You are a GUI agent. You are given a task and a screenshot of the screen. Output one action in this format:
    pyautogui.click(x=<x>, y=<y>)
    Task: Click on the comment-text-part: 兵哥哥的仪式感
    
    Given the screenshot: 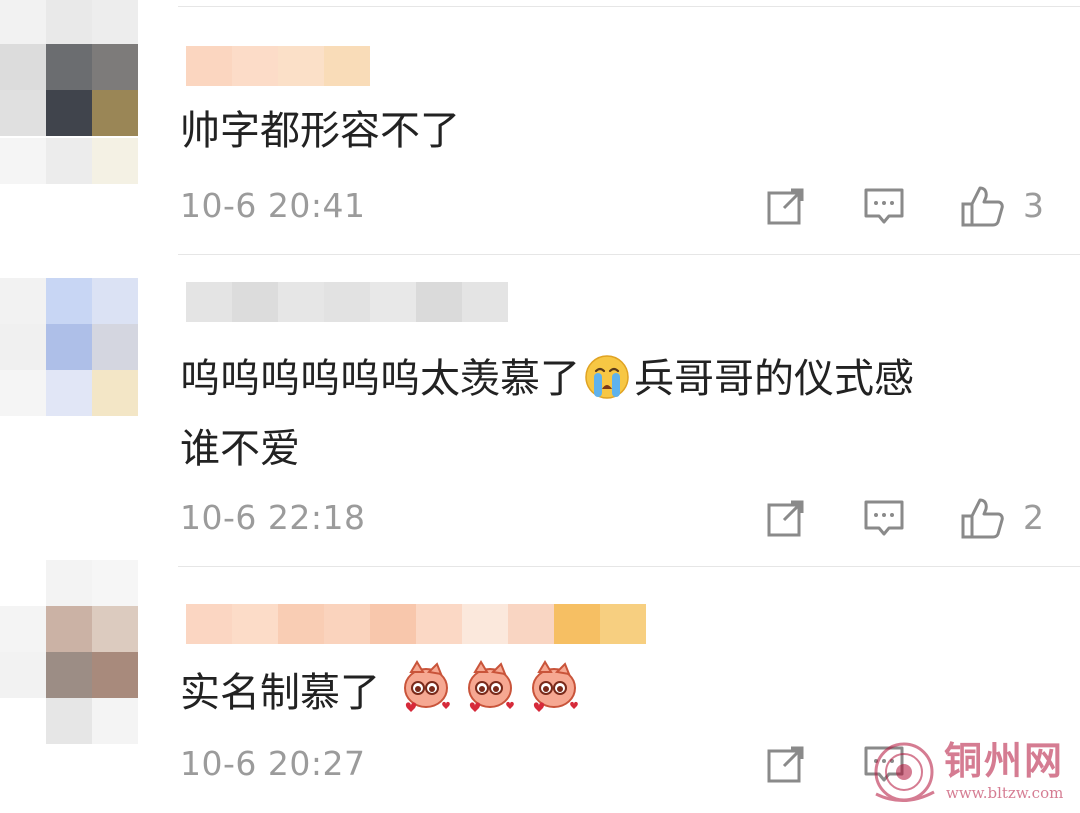 What is the action you would take?
    pyautogui.click(x=774, y=379)
    